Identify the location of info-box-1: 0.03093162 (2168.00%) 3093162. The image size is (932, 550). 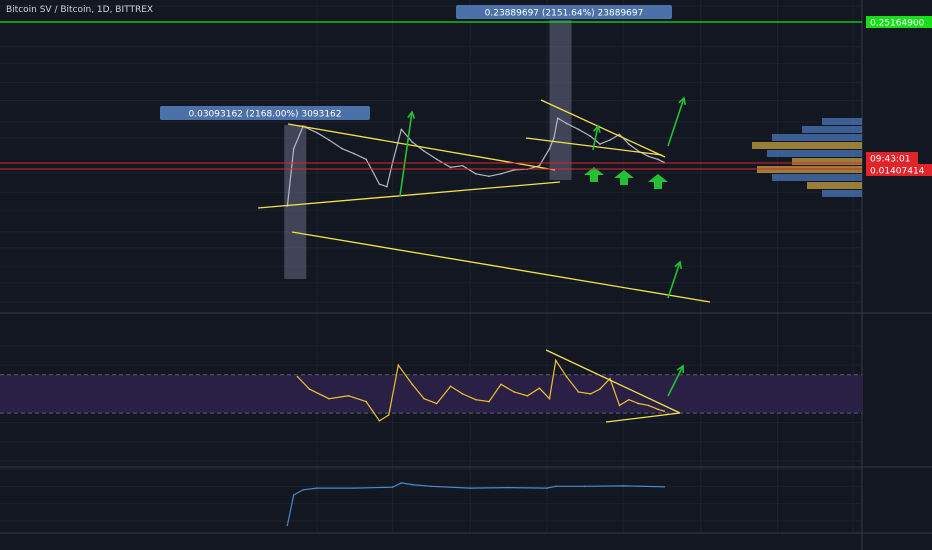
(265, 113).